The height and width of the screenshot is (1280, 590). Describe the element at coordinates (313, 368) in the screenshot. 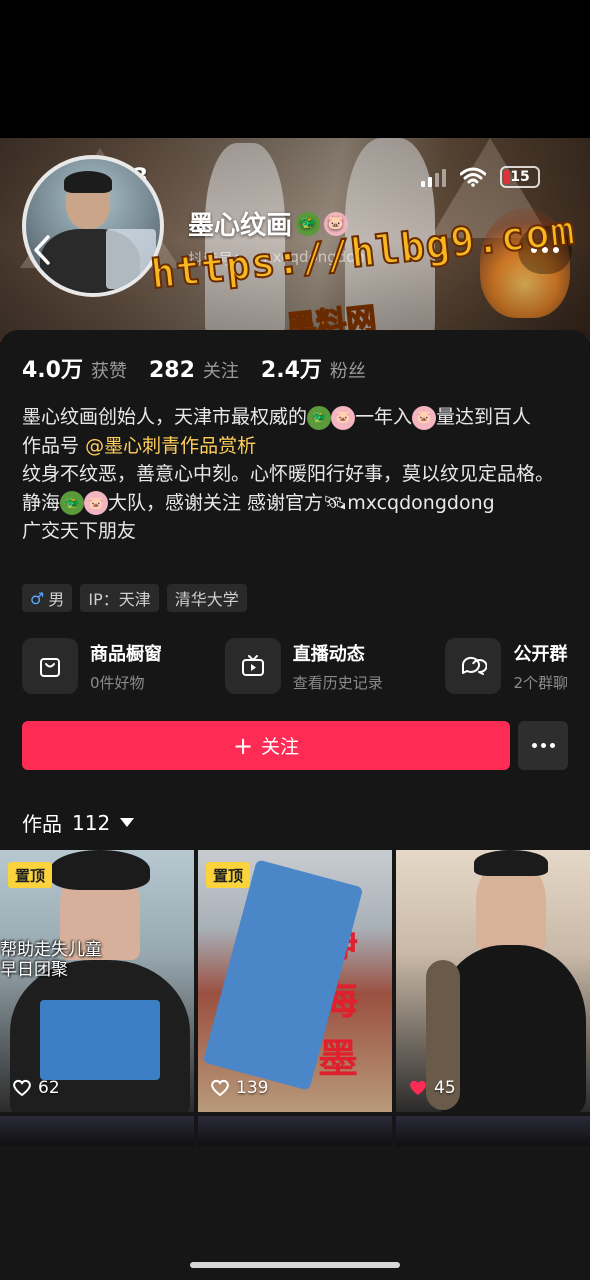

I see `stat-followers: 2.4万 粉丝` at that location.